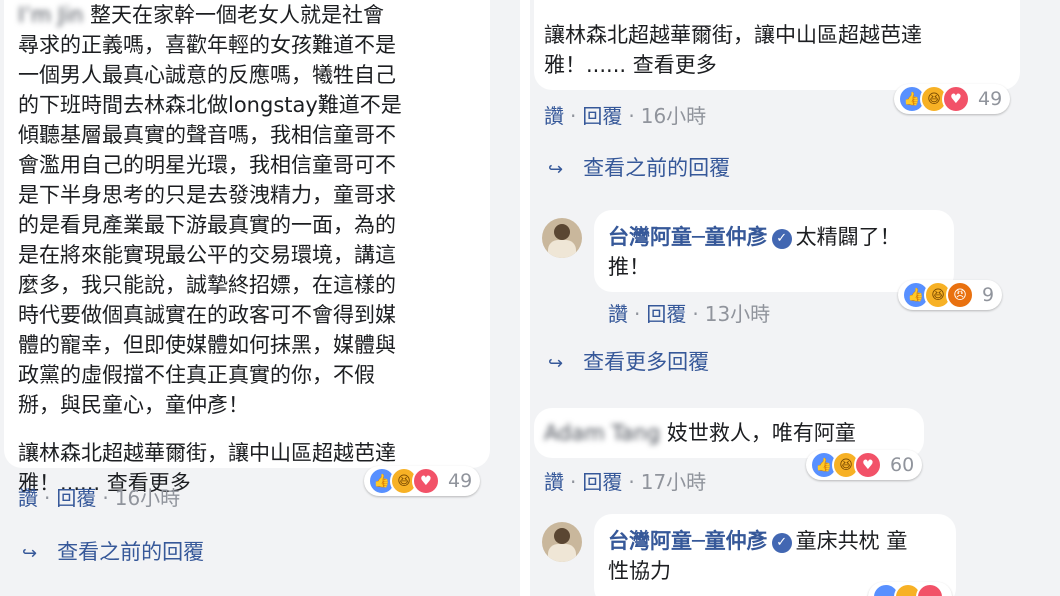 The width and height of the screenshot is (1060, 596). What do you see at coordinates (207, 255) in the screenshot?
I see `comment-text-line: 是在將來能實現最公平的交易環境，講這` at bounding box center [207, 255].